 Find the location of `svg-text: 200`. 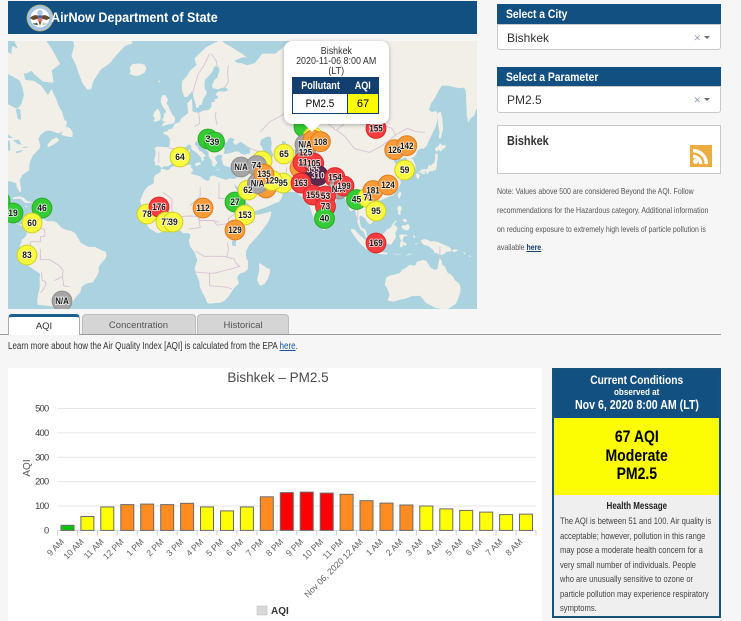

svg-text: 200 is located at coordinates (42, 482).